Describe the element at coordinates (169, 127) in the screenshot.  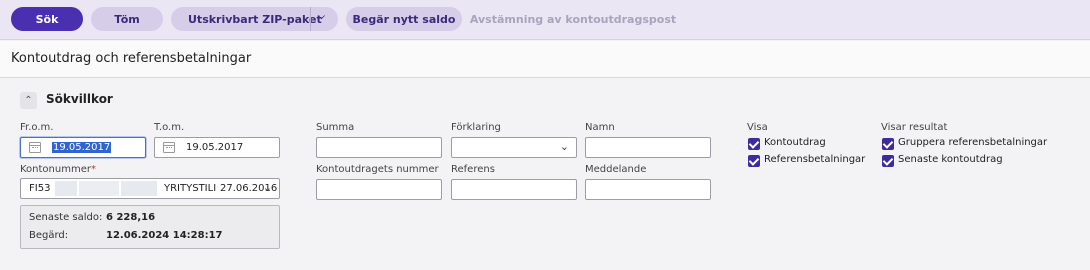
I see `to-label: T.o.m.` at that location.